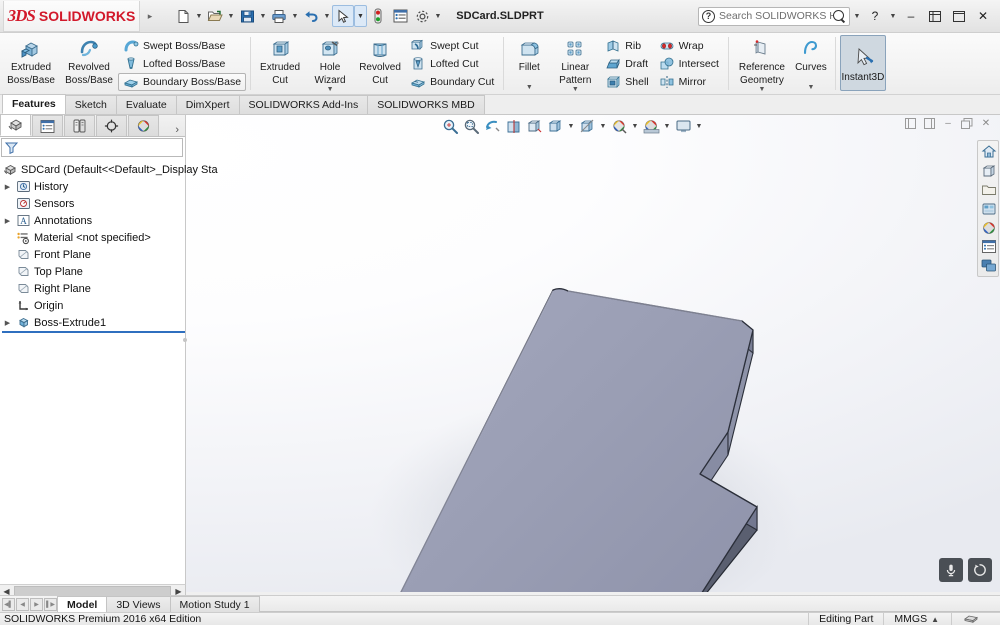  I want to click on hole-wizard-caret-icon: ▼, so click(330, 89).